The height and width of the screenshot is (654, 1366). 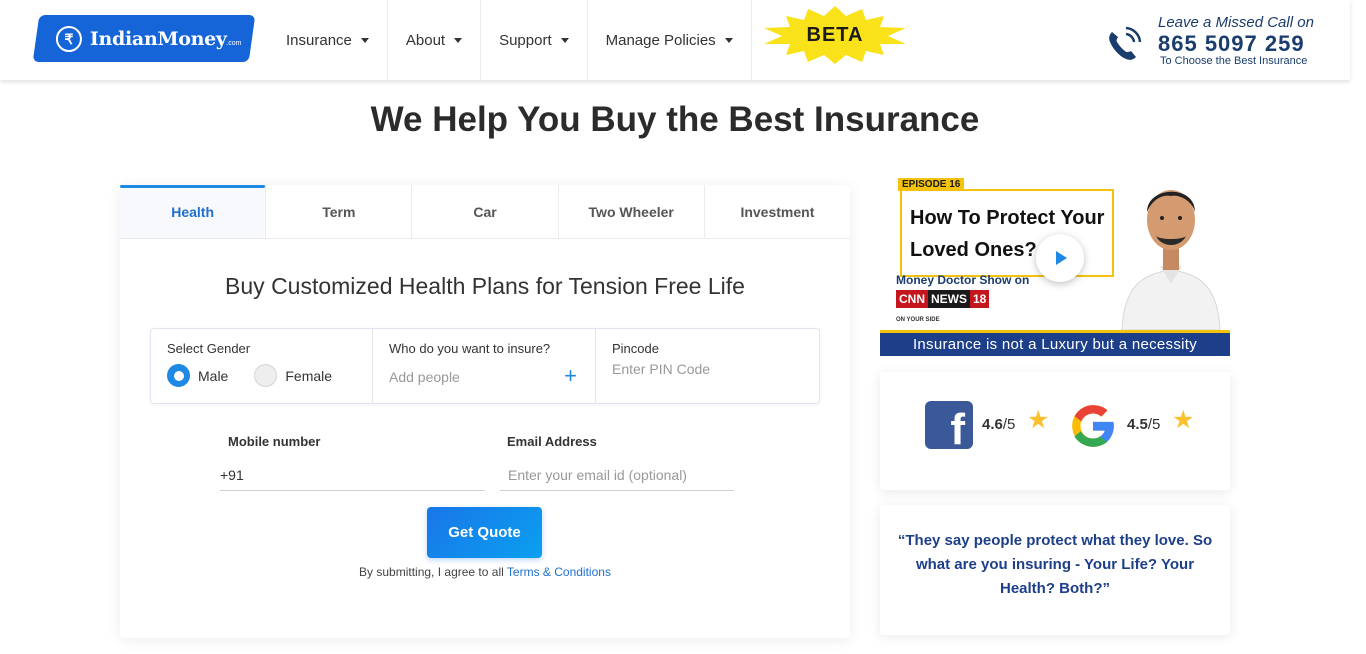 What do you see at coordinates (1234, 61) in the screenshot?
I see `call-subcaption: To Choose the Best Insurance` at bounding box center [1234, 61].